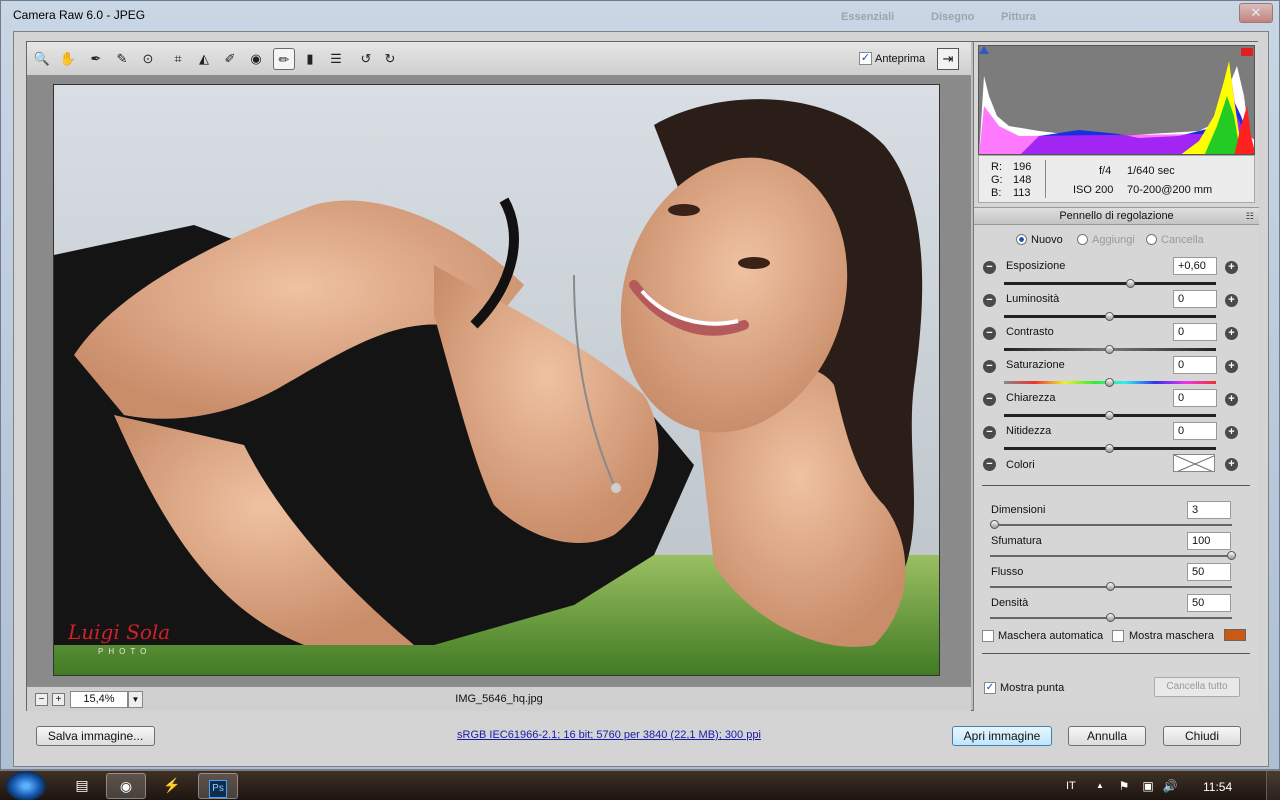 The height and width of the screenshot is (800, 1280). I want to click on clock: 11:54, so click(1217, 787).